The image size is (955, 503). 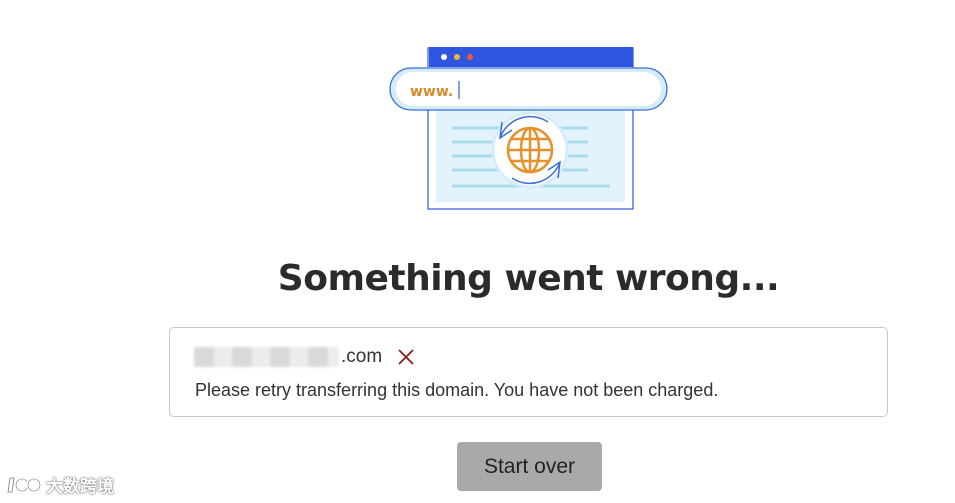 I want to click on watermark-text: 大数跨境, so click(x=80, y=487).